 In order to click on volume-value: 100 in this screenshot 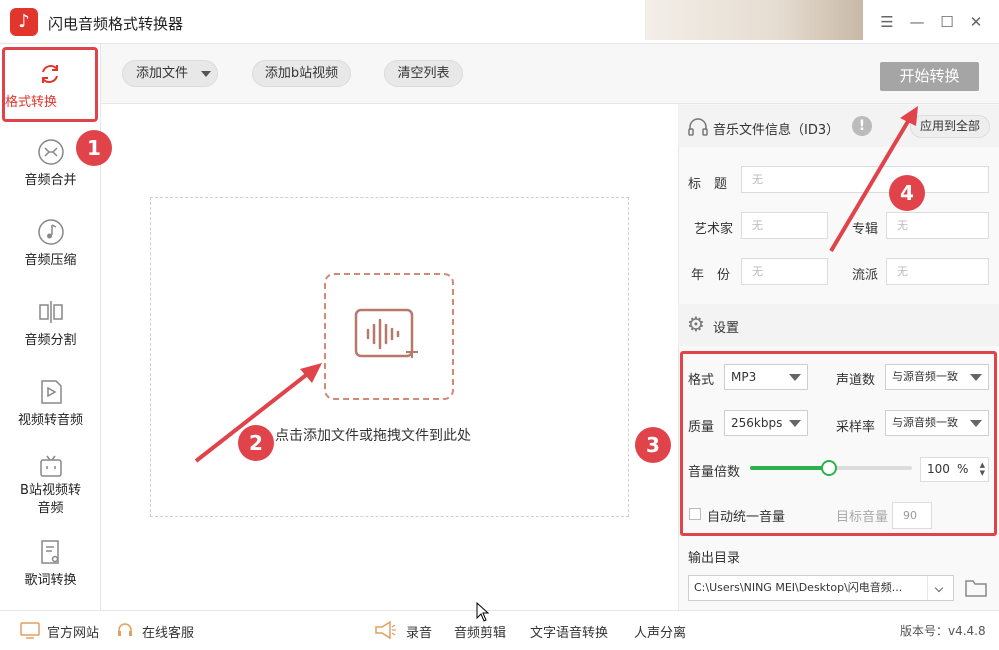, I will do `click(938, 469)`.